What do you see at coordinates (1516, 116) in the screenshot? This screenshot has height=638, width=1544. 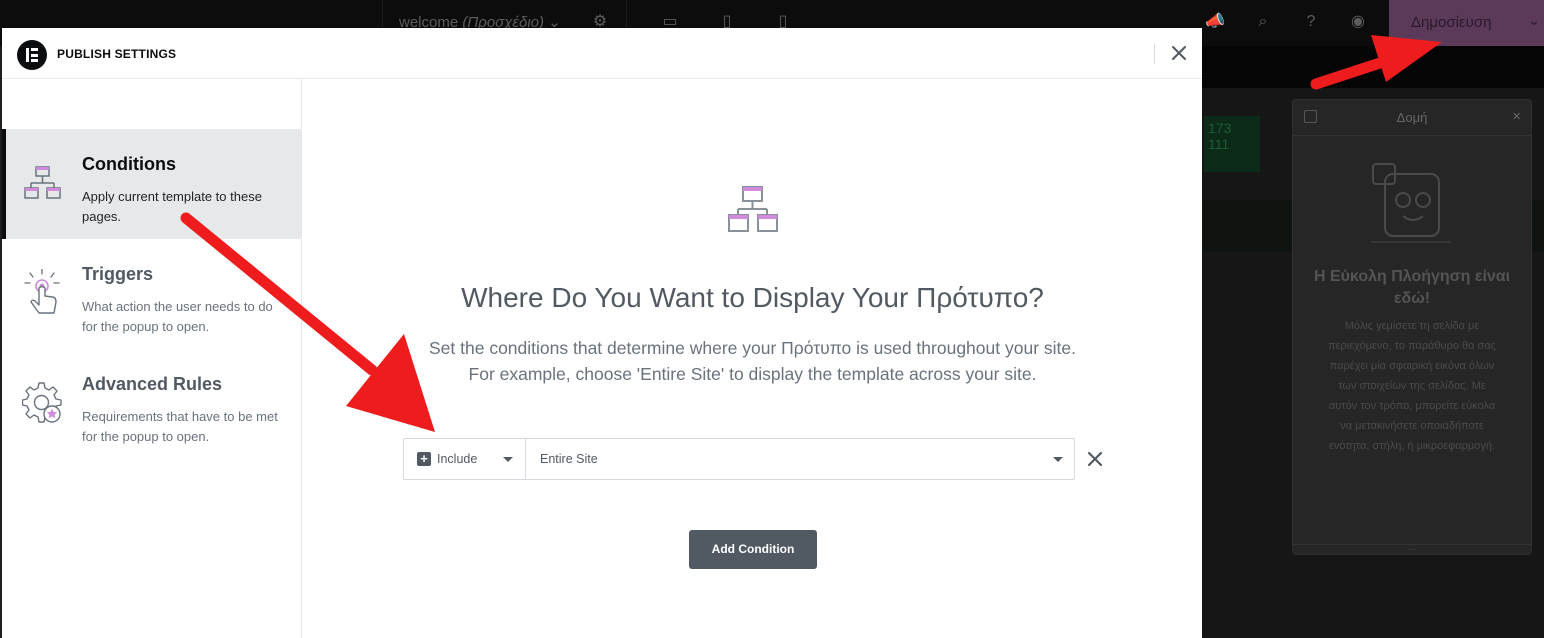 I see `close-icon: ×` at bounding box center [1516, 116].